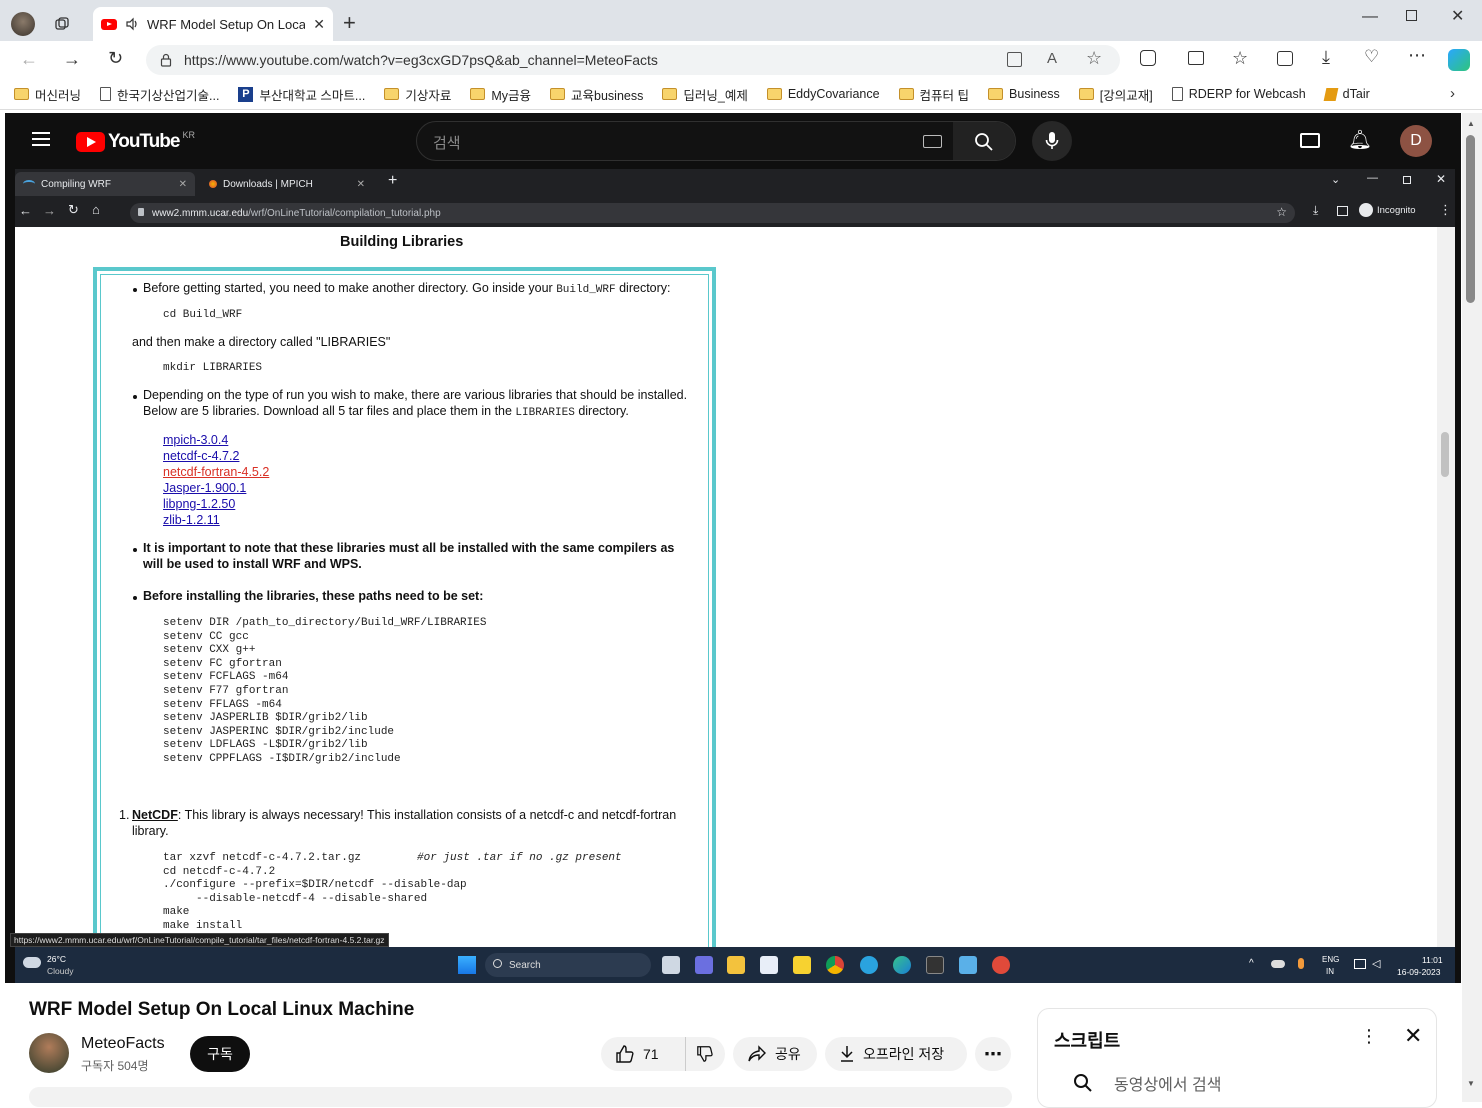  I want to click on minimize-button: —, so click(1370, 17).